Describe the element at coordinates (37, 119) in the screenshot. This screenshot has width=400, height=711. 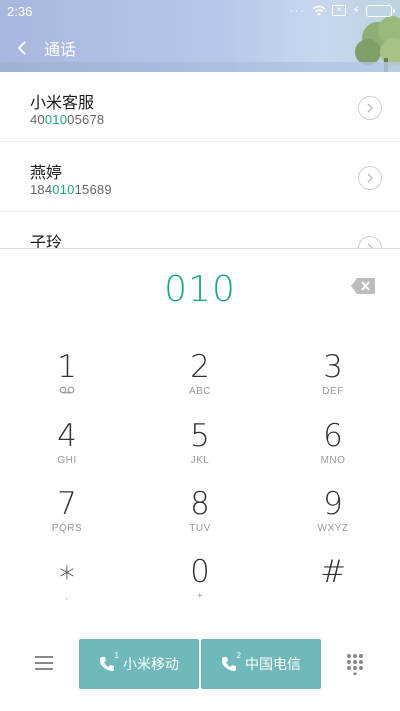
I see `number-prefix: 40` at that location.